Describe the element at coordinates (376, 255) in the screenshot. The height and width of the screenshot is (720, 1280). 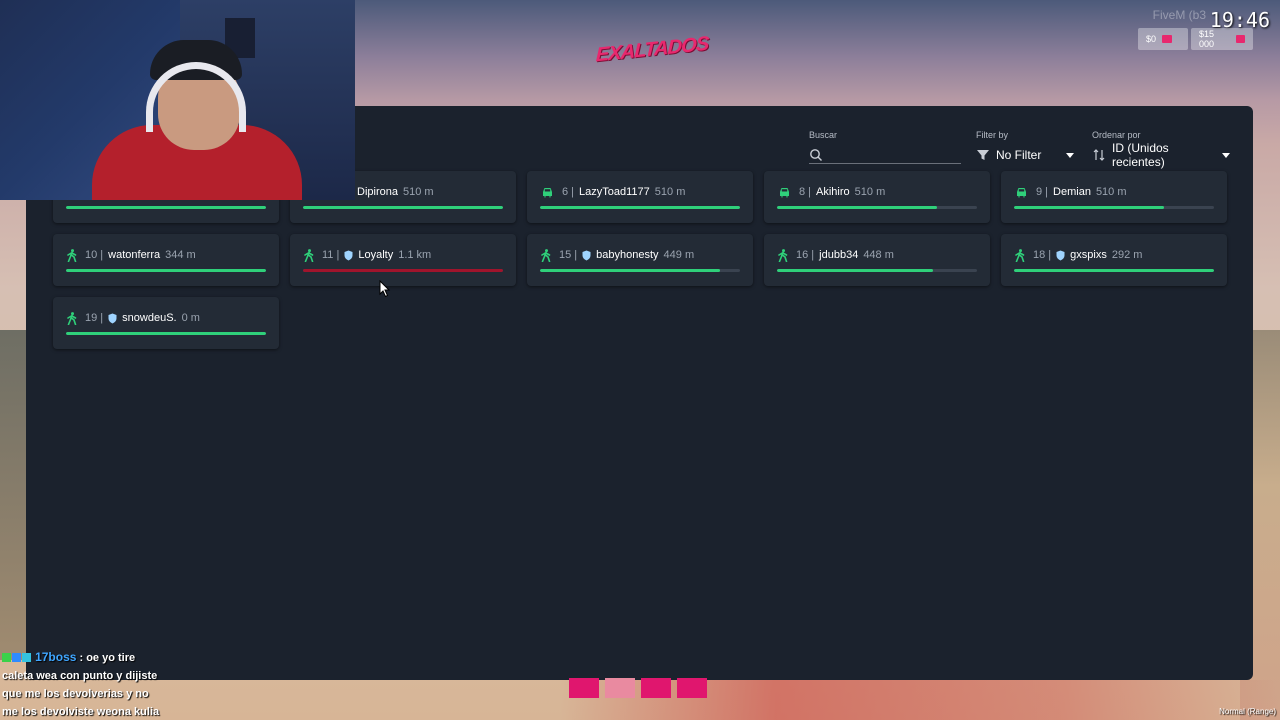
I see `player-name: Loyalty` at that location.